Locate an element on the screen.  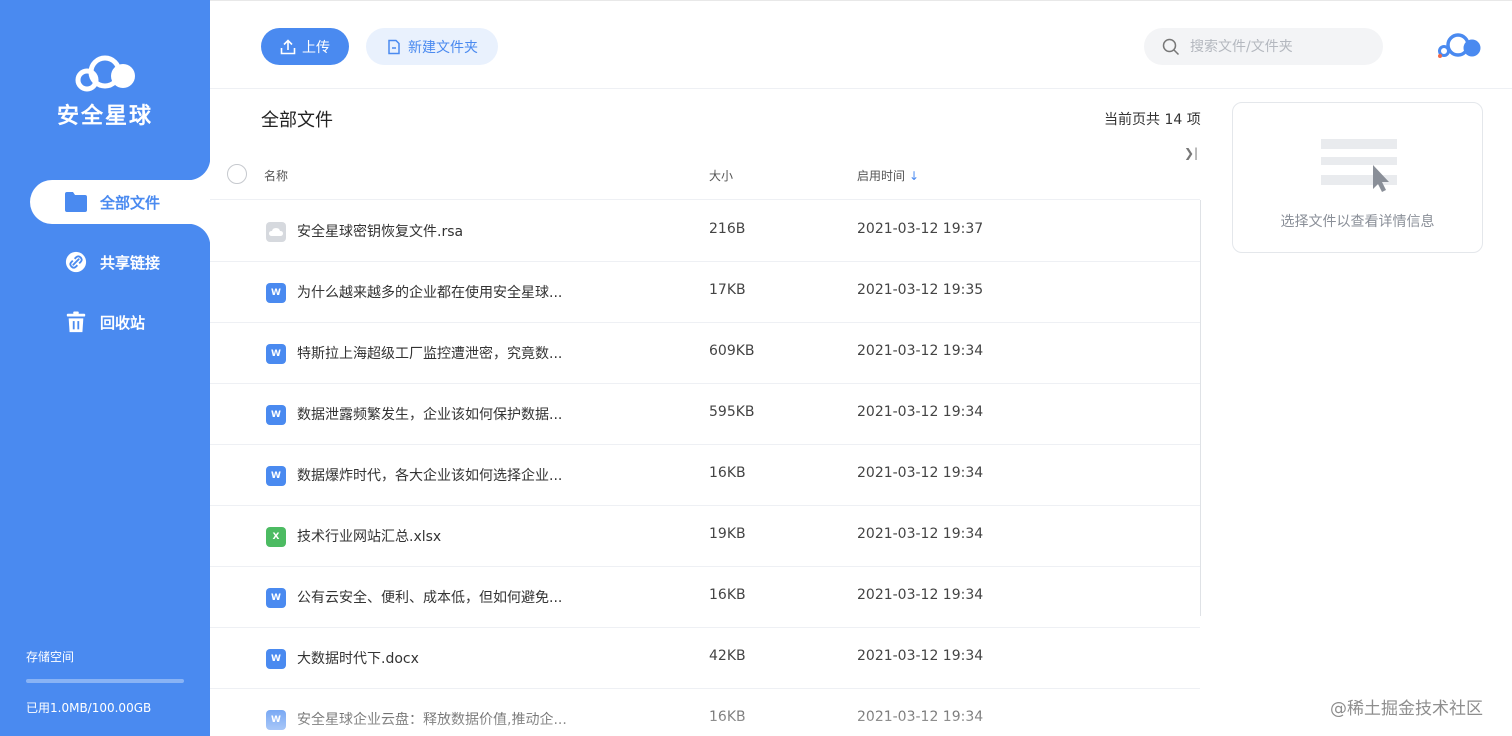
sidebar-item-recycle-bin: 回收站 is located at coordinates (105, 322).